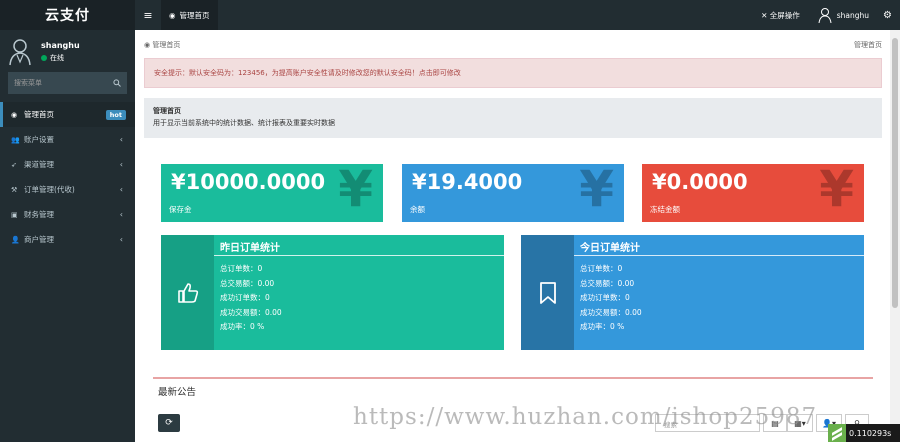 The image size is (900, 442). What do you see at coordinates (547, 292) in the screenshot?
I see `bookmark-icon` at bounding box center [547, 292].